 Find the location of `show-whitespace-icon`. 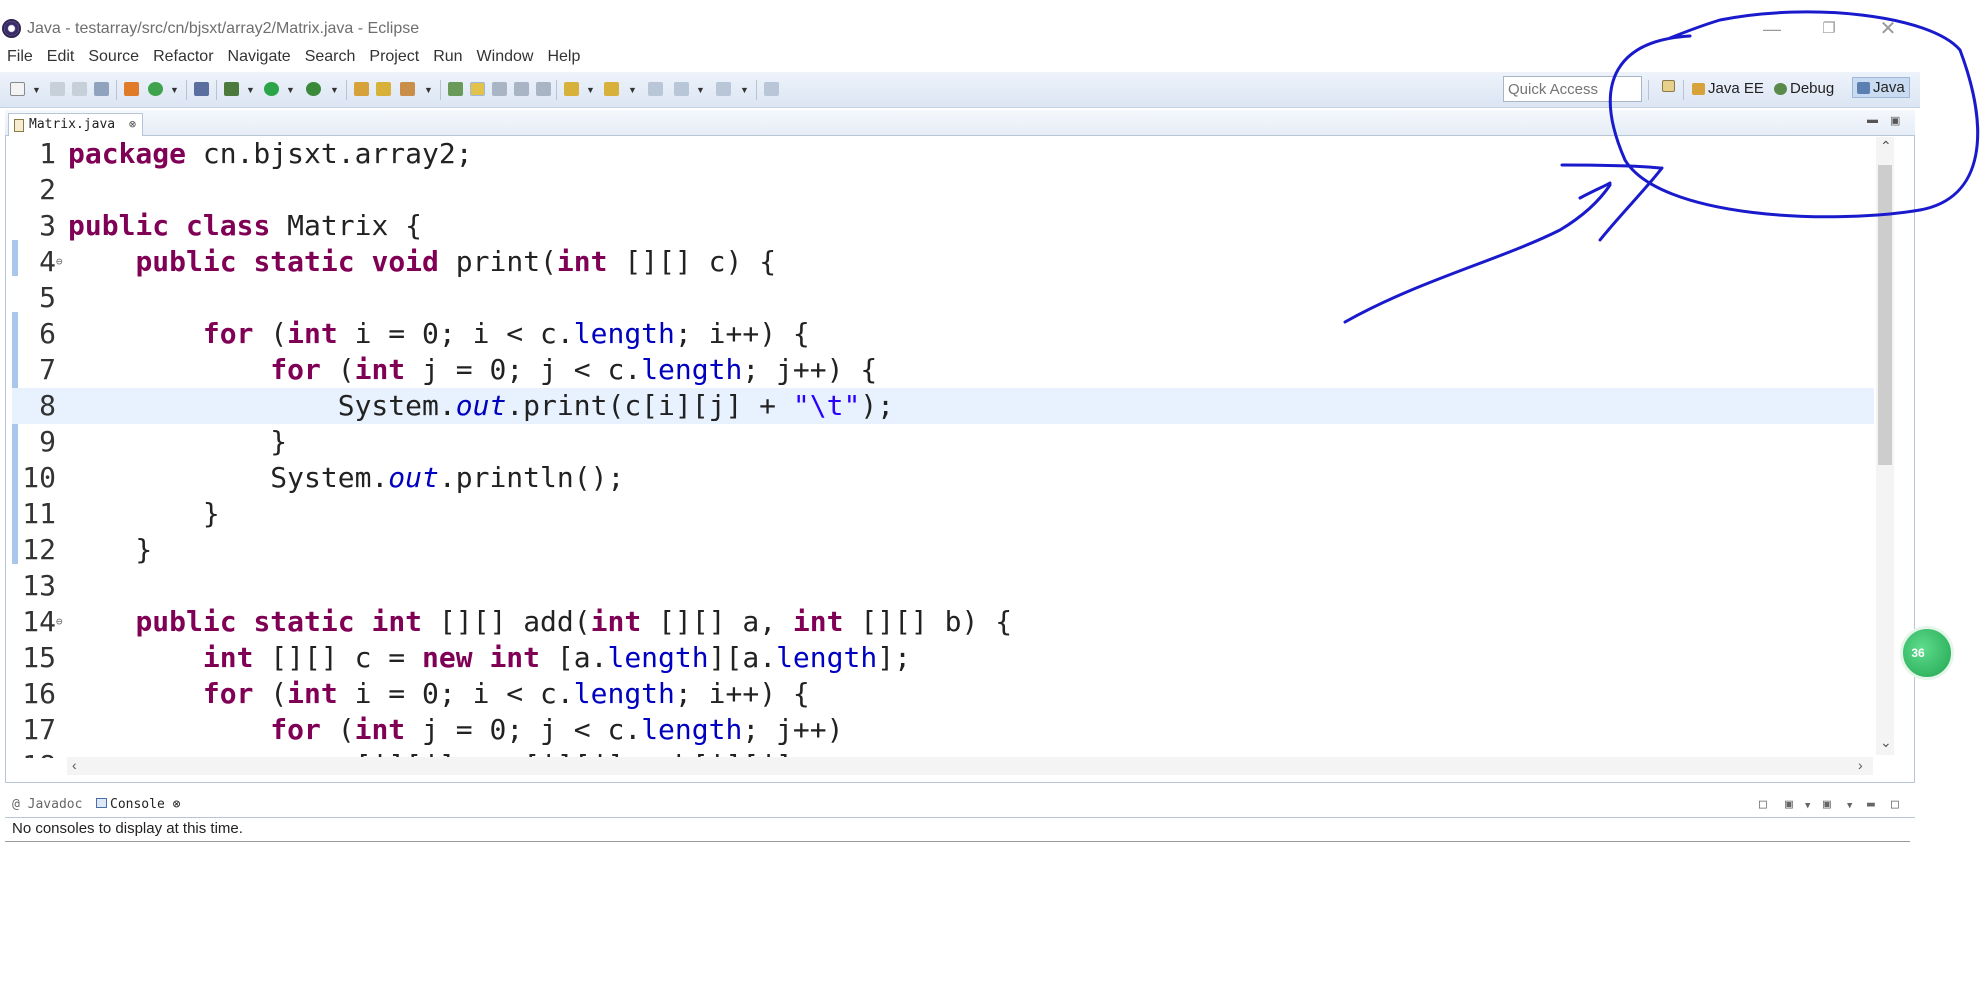

show-whitespace-icon is located at coordinates (543, 89).